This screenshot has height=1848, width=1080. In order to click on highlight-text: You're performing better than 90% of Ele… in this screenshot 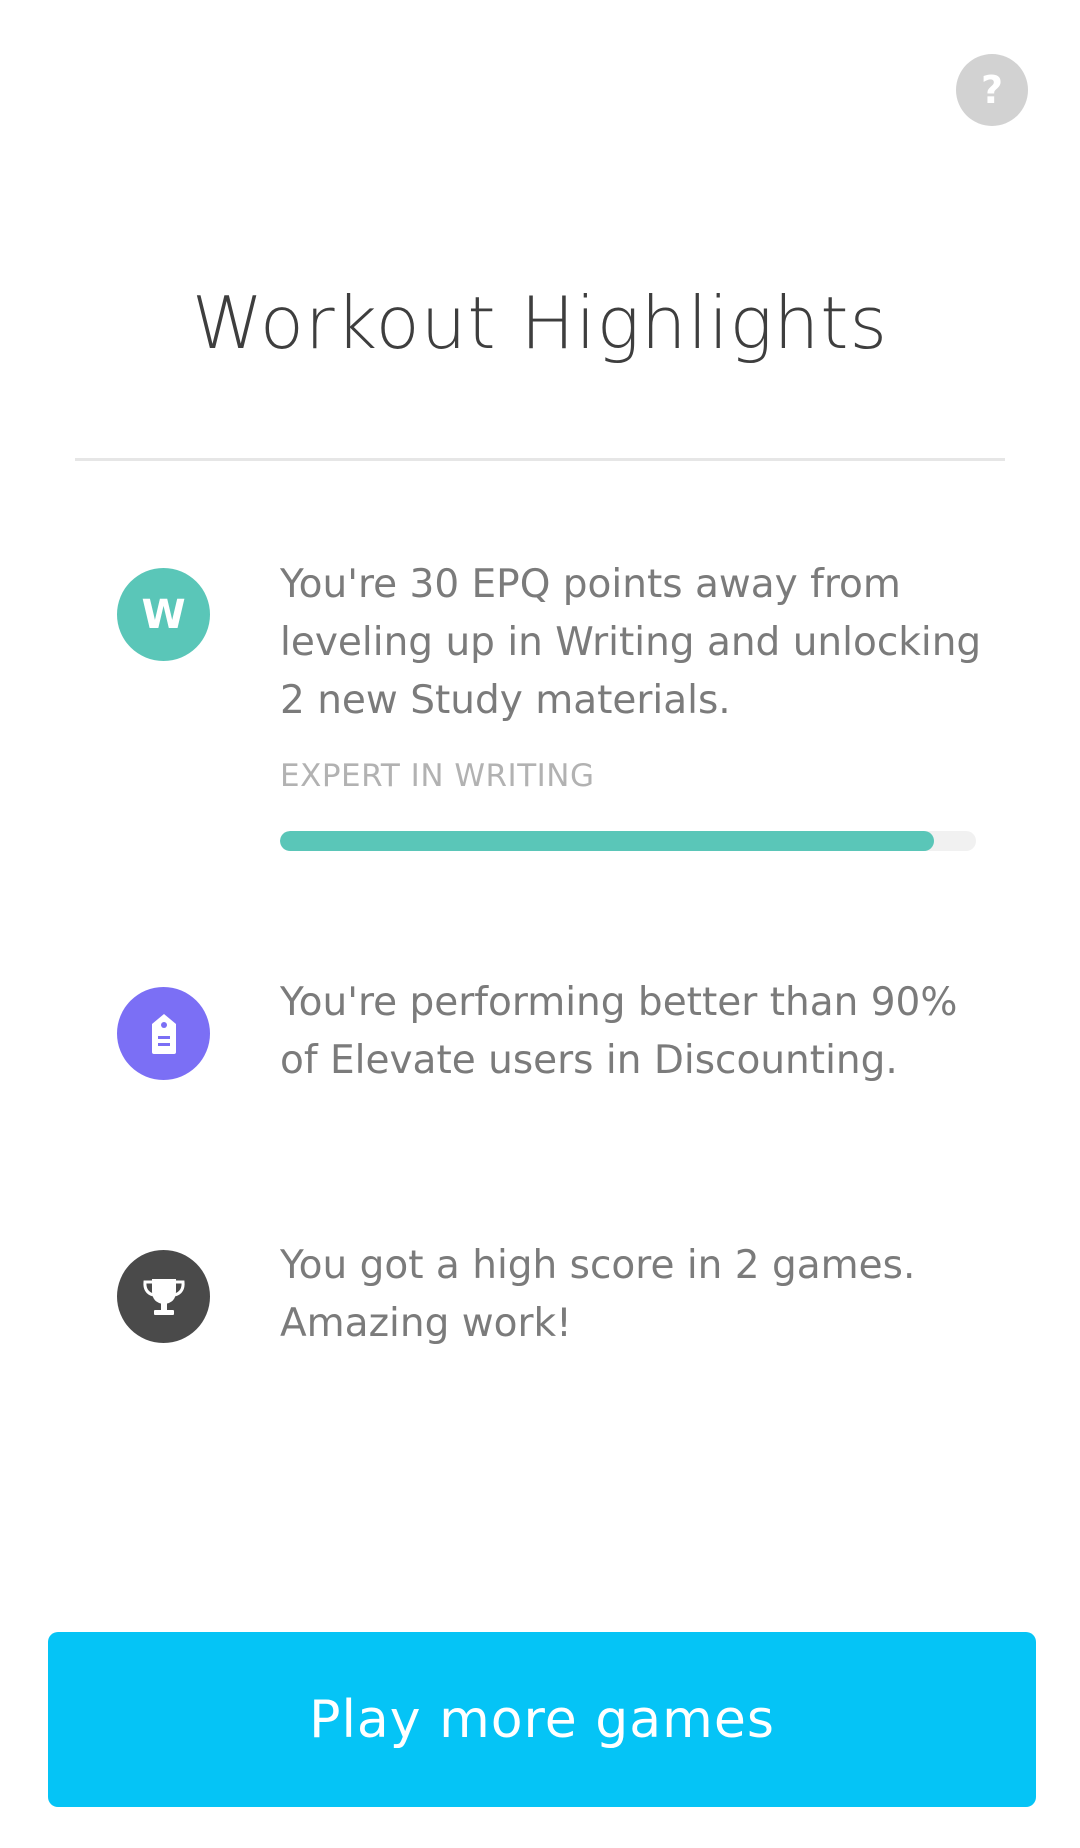, I will do `click(619, 1031)`.